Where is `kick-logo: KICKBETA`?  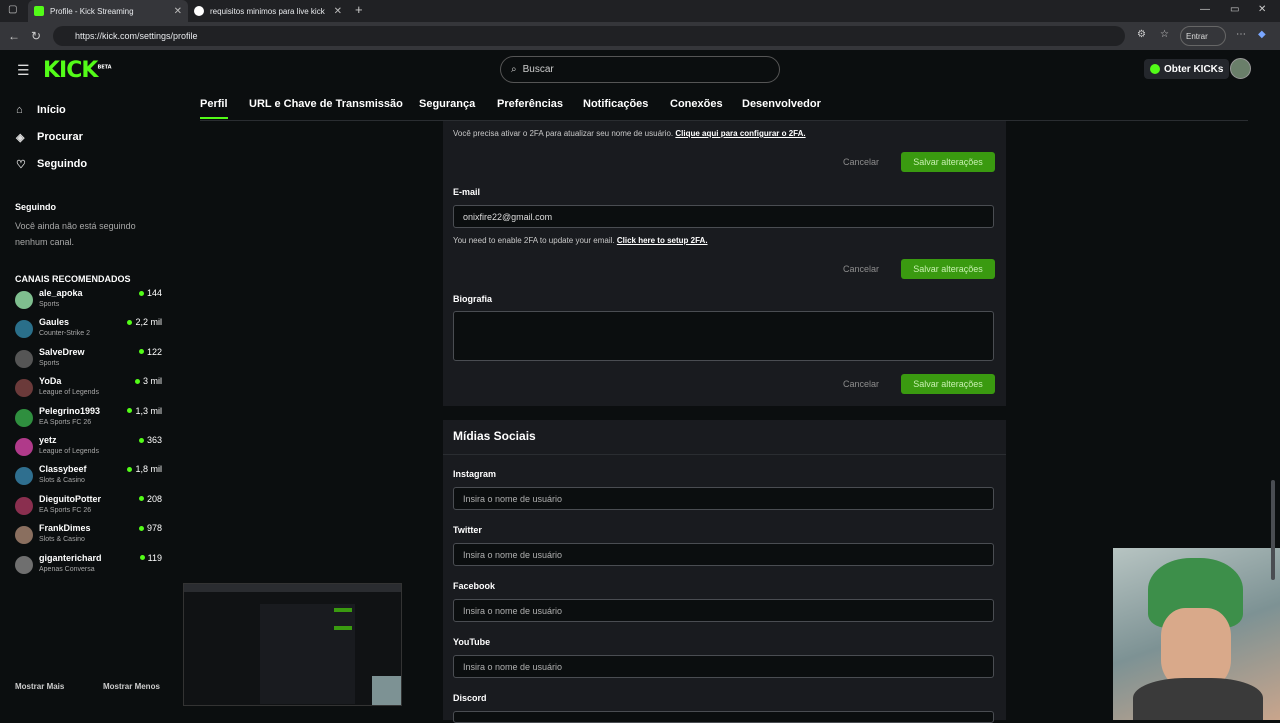 kick-logo: KICKBETA is located at coordinates (77, 70).